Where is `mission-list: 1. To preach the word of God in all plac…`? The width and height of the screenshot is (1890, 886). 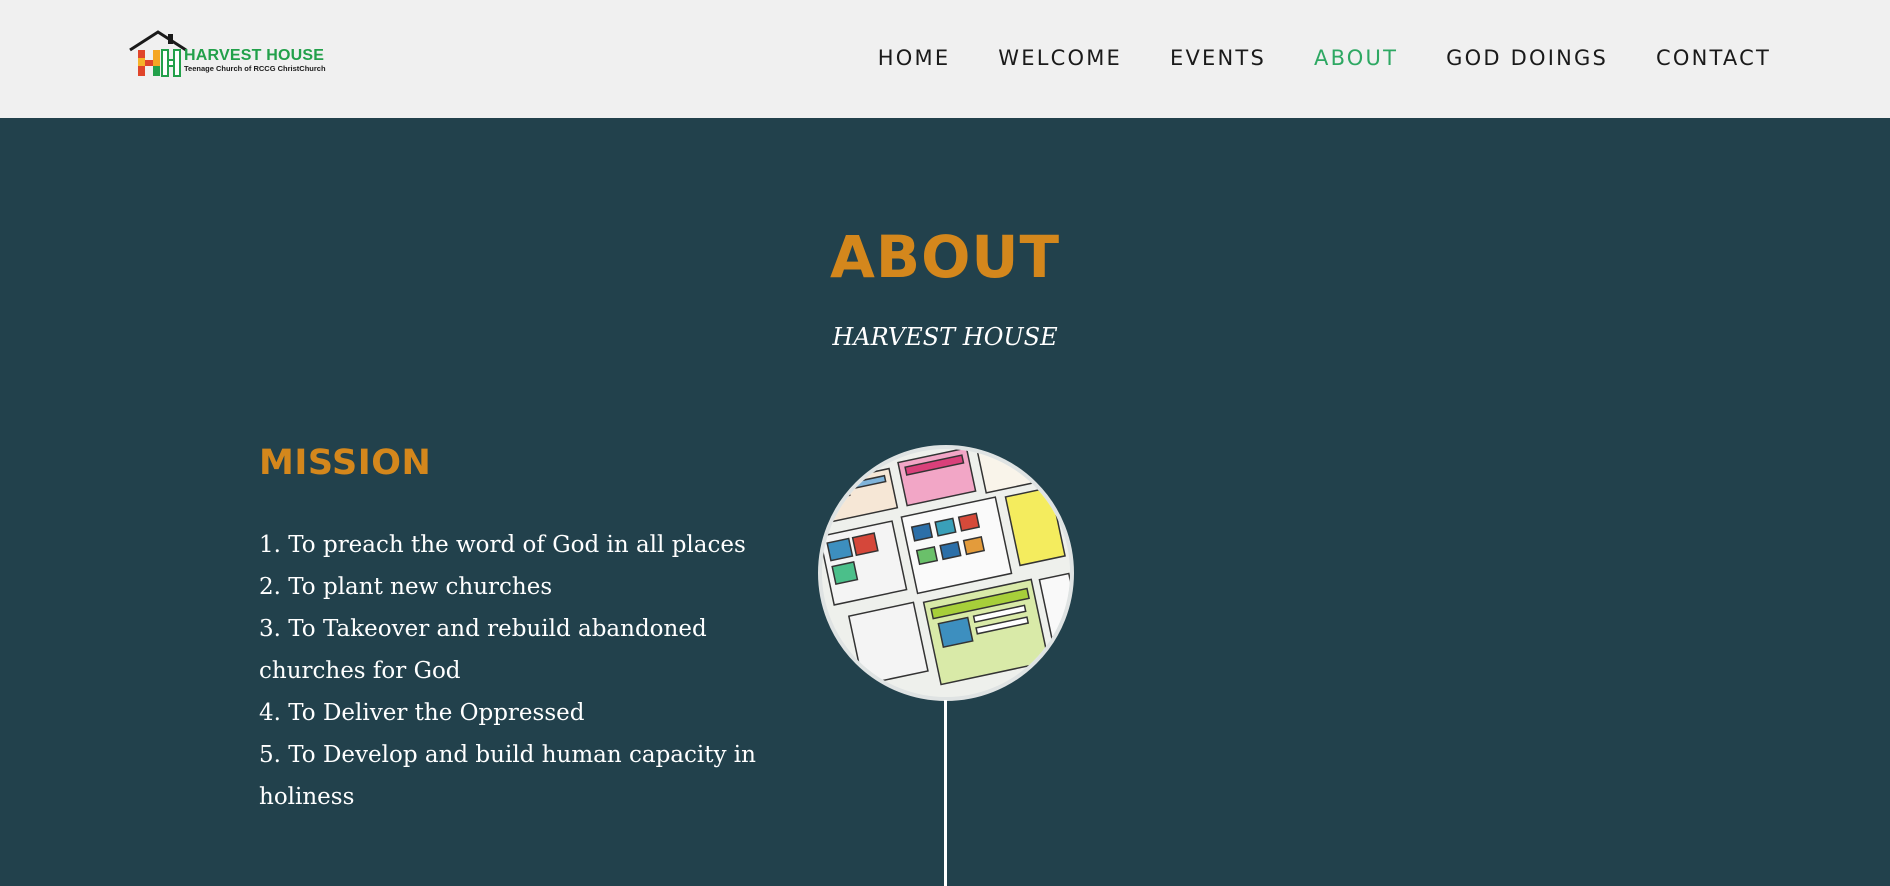 mission-list: 1. To preach the word of God in all plac… is located at coordinates (509, 671).